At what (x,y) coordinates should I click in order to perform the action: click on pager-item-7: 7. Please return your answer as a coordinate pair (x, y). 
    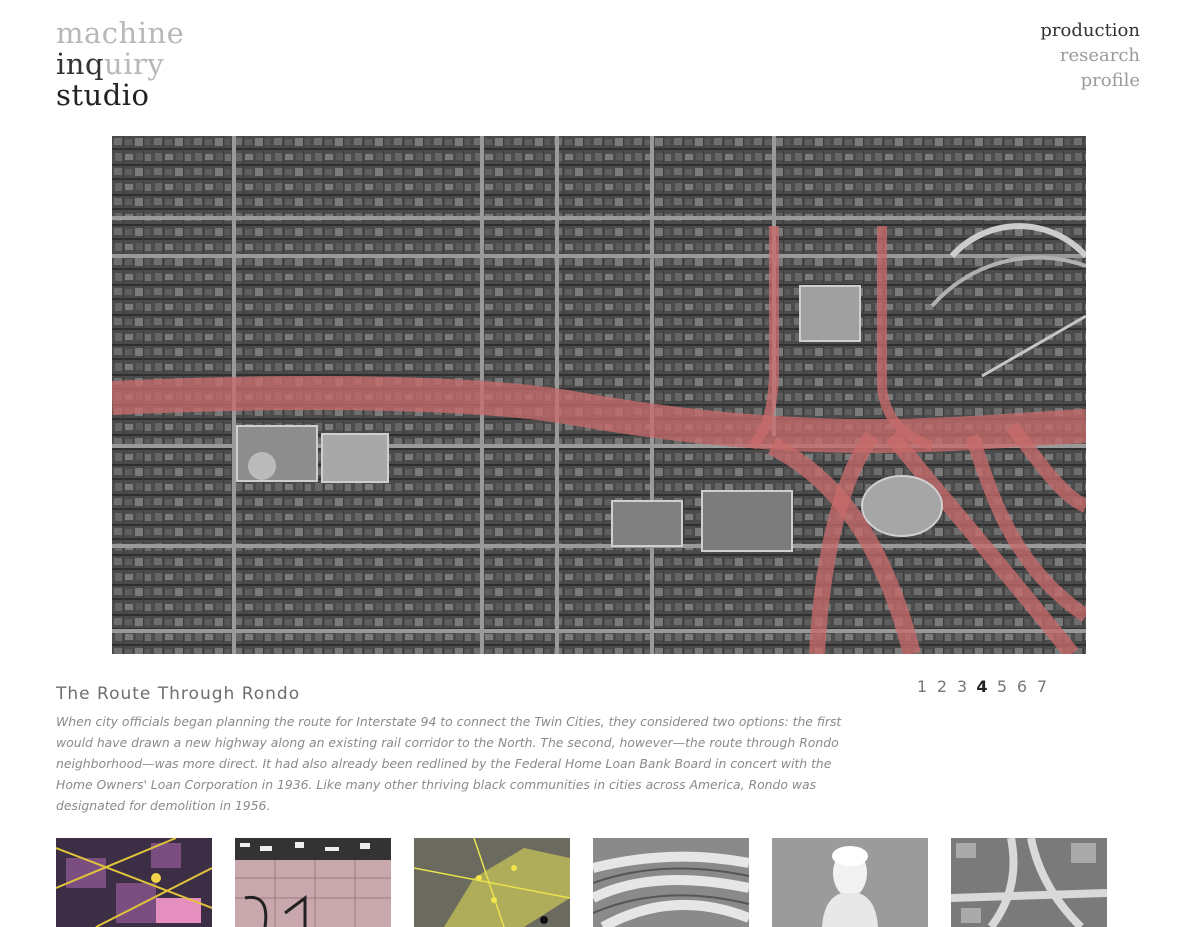
    Looking at the image, I should click on (1042, 686).